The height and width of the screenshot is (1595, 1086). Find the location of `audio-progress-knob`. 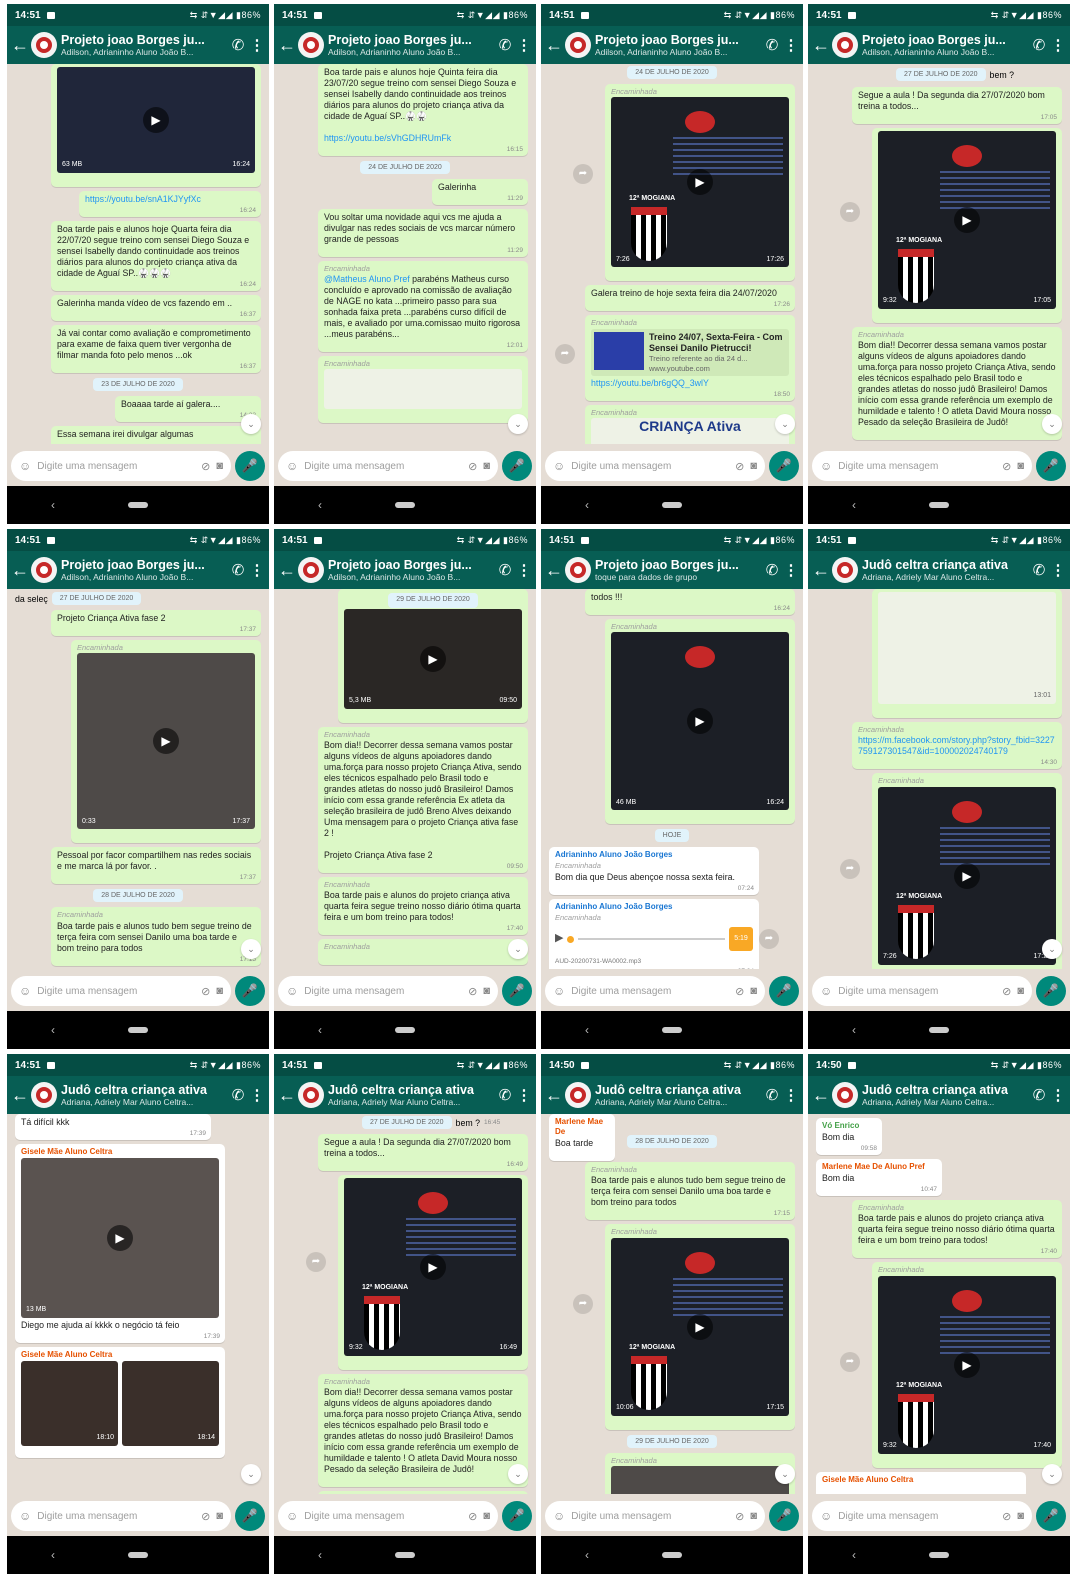

audio-progress-knob is located at coordinates (571, 939).